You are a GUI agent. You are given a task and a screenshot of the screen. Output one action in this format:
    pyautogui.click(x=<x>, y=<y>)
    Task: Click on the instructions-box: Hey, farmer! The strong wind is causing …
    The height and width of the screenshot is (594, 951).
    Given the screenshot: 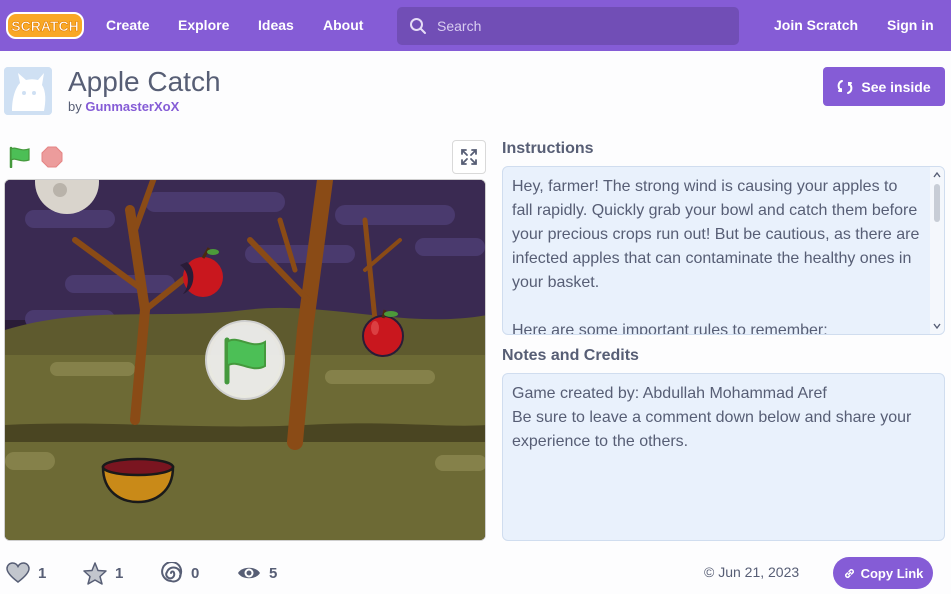 What is the action you would take?
    pyautogui.click(x=723, y=250)
    